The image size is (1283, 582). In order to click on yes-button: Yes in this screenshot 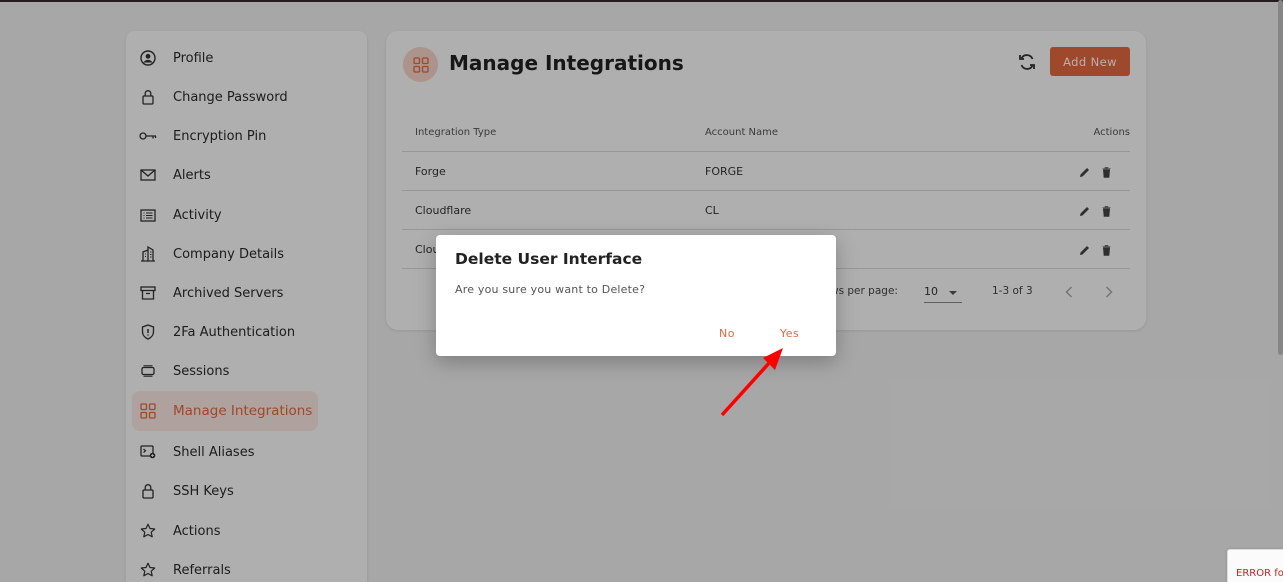, I will do `click(789, 333)`.